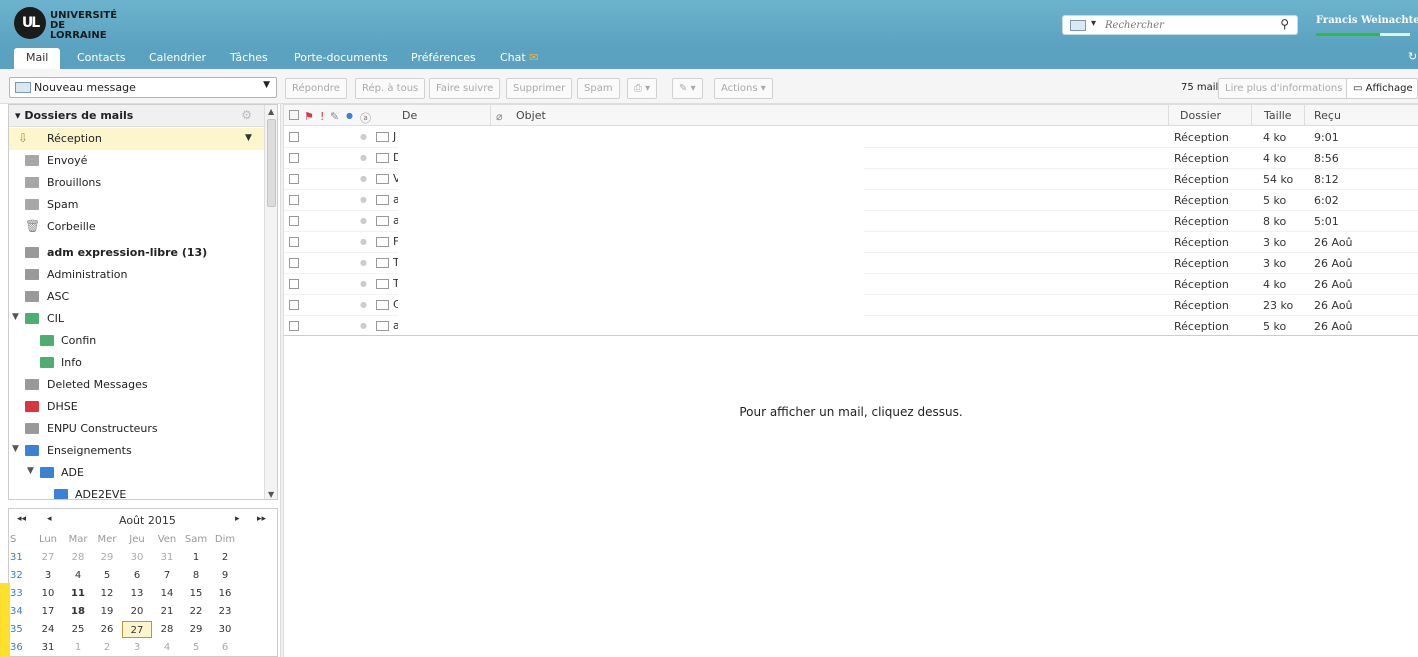 Image resolution: width=1418 pixels, height=657 pixels. I want to click on calendar-day: 7, so click(167, 575).